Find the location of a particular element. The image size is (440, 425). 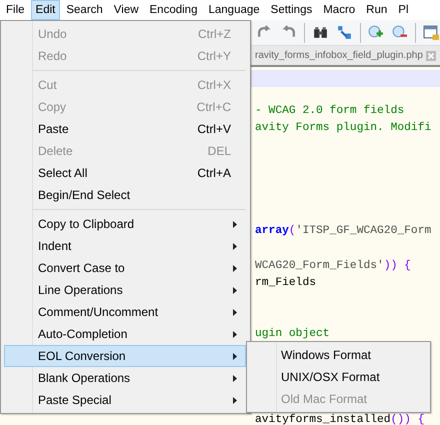

menubar-item: Run is located at coordinates (376, 10).